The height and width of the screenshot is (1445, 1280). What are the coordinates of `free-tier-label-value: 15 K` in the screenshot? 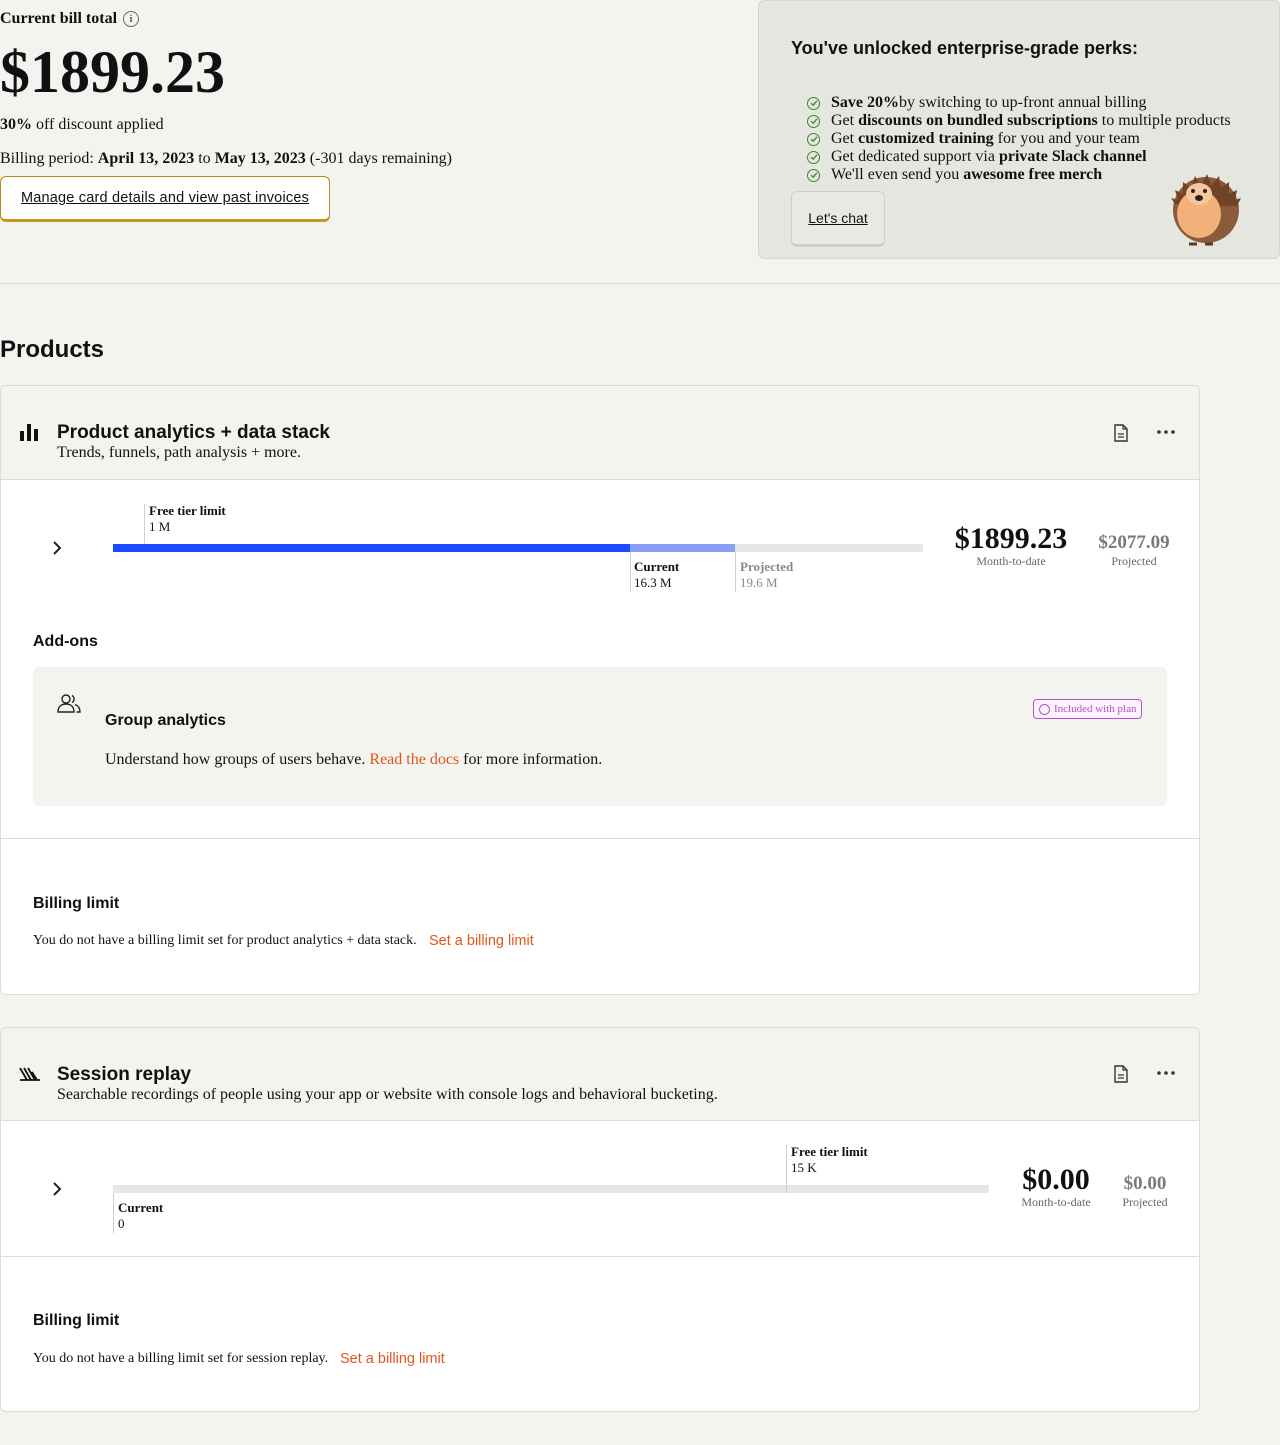 It's located at (804, 1167).